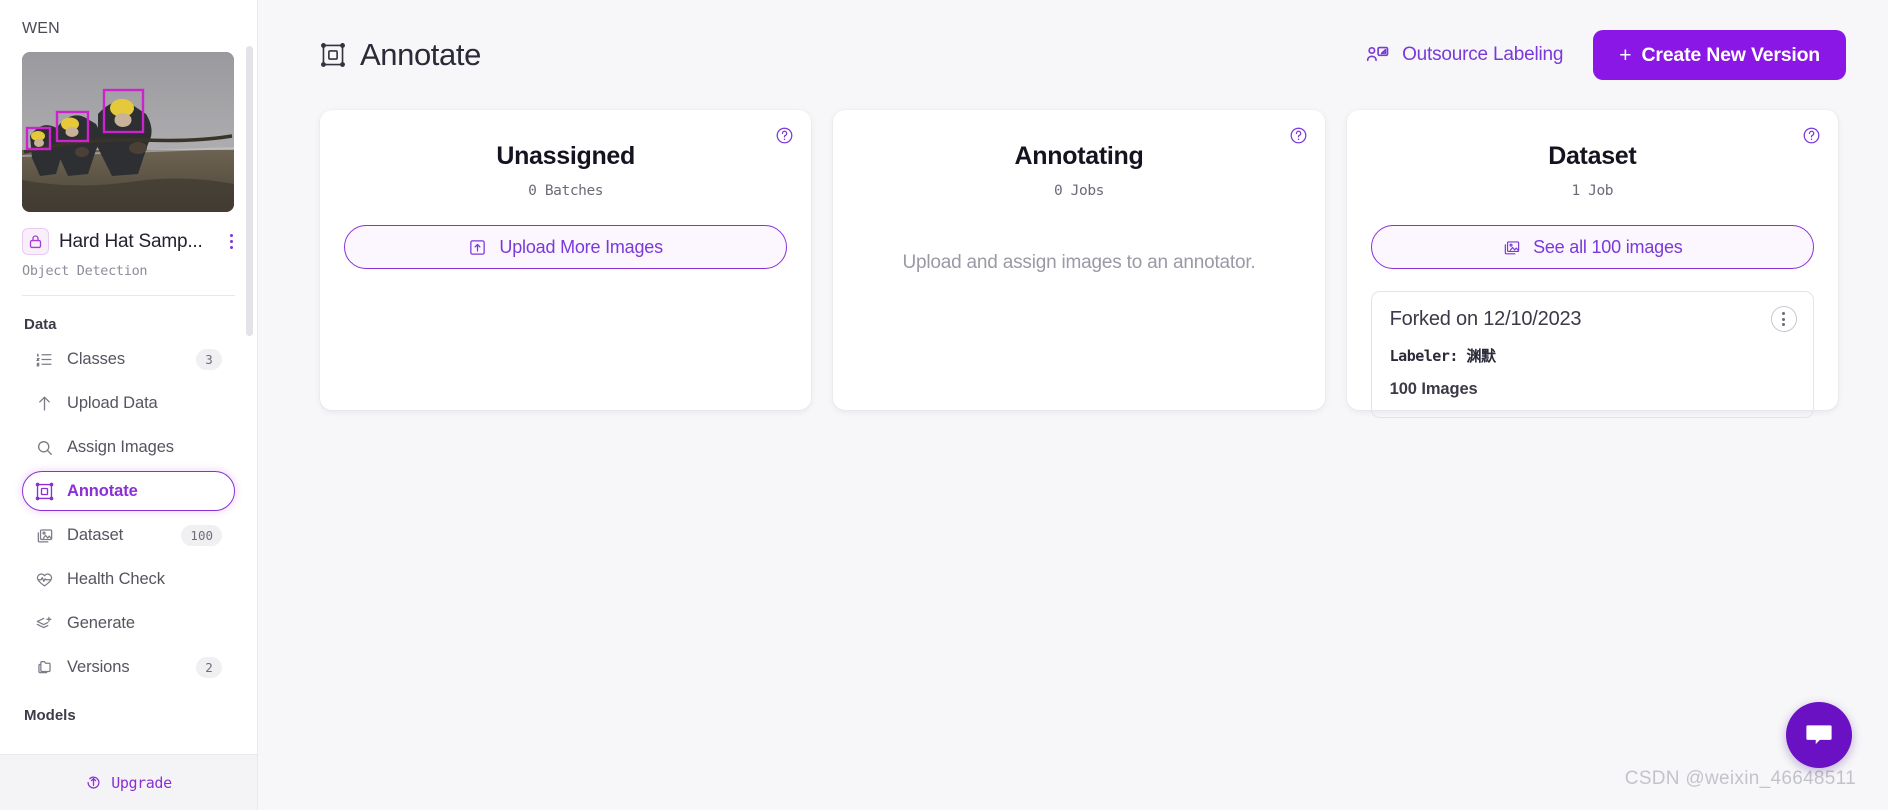 Image resolution: width=1888 pixels, height=810 pixels. I want to click on job-labeler-label: Labeler:, so click(1424, 356).